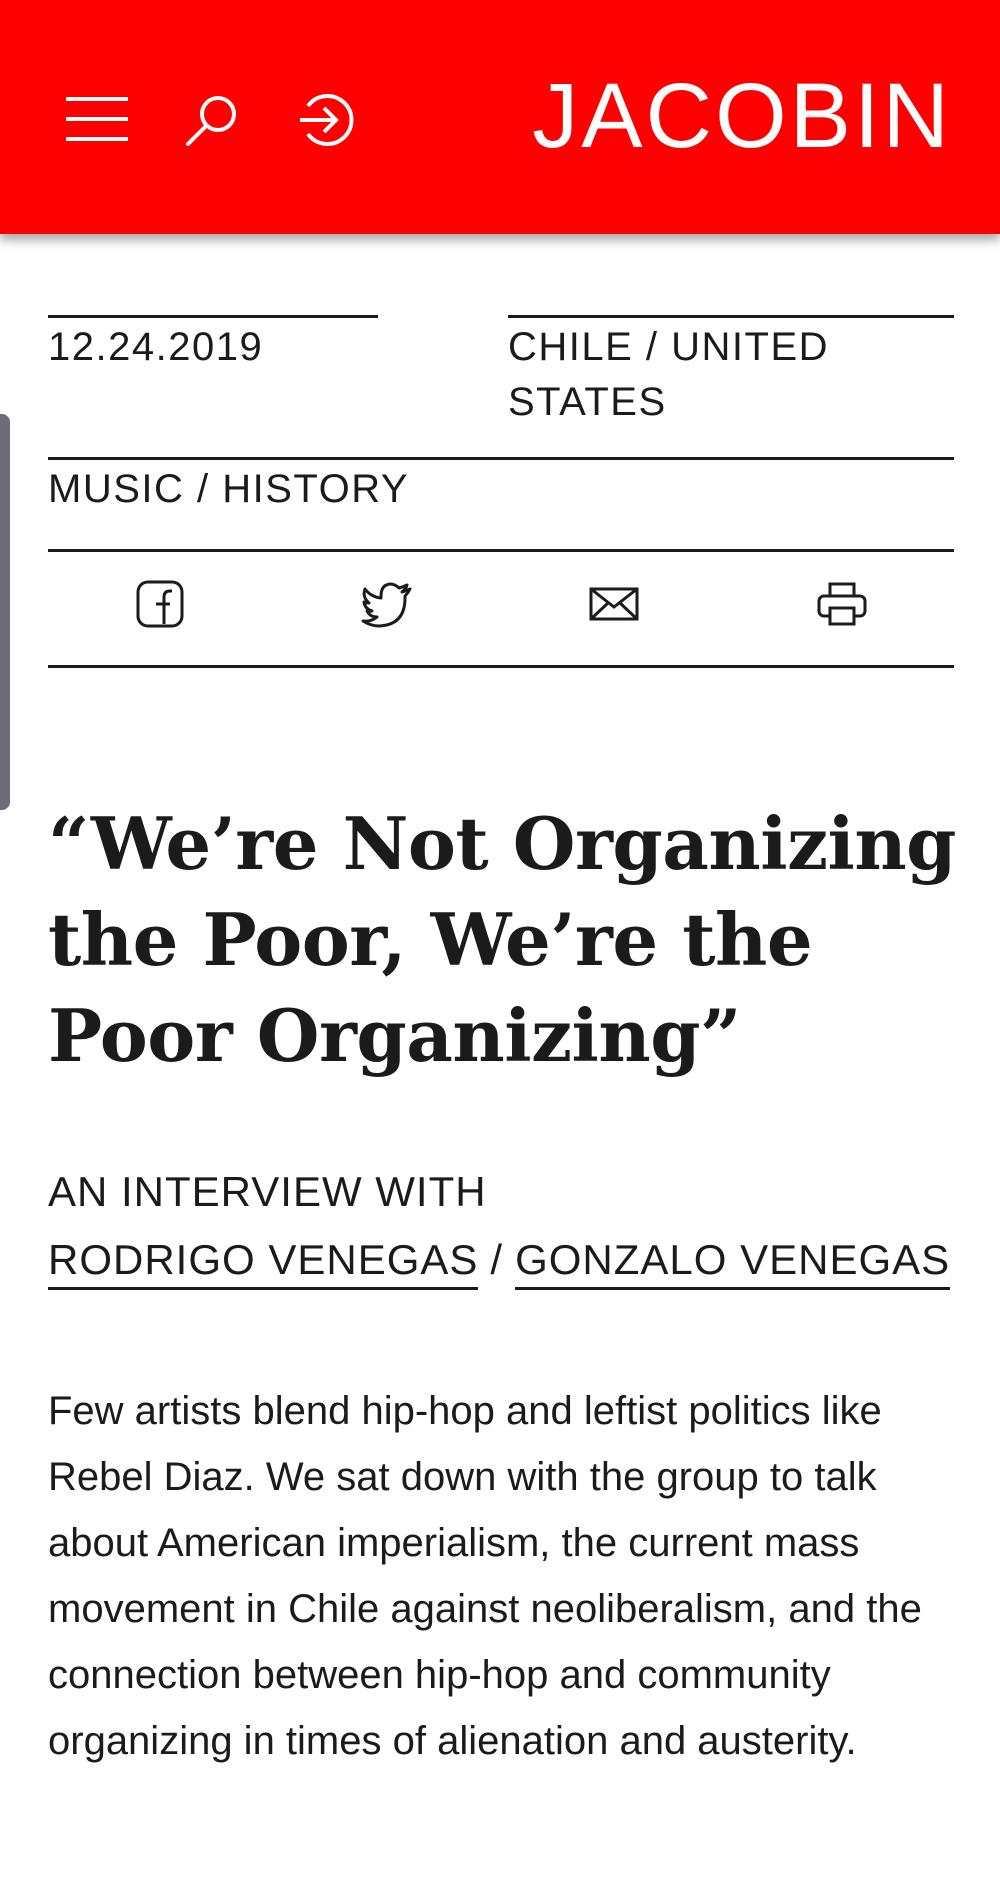 The image size is (1000, 1892). What do you see at coordinates (326, 120) in the screenshot?
I see `login-icon` at bounding box center [326, 120].